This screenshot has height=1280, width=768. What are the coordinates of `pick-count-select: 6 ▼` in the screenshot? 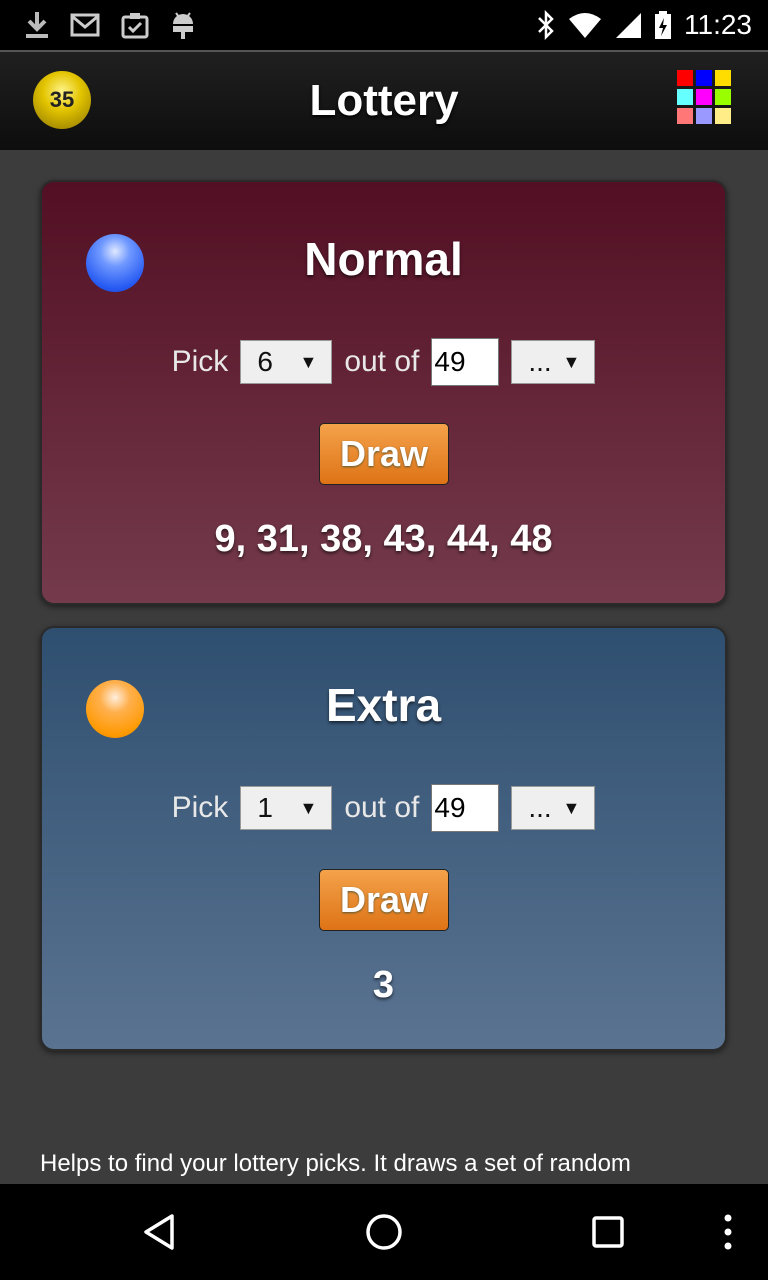 It's located at (286, 362).